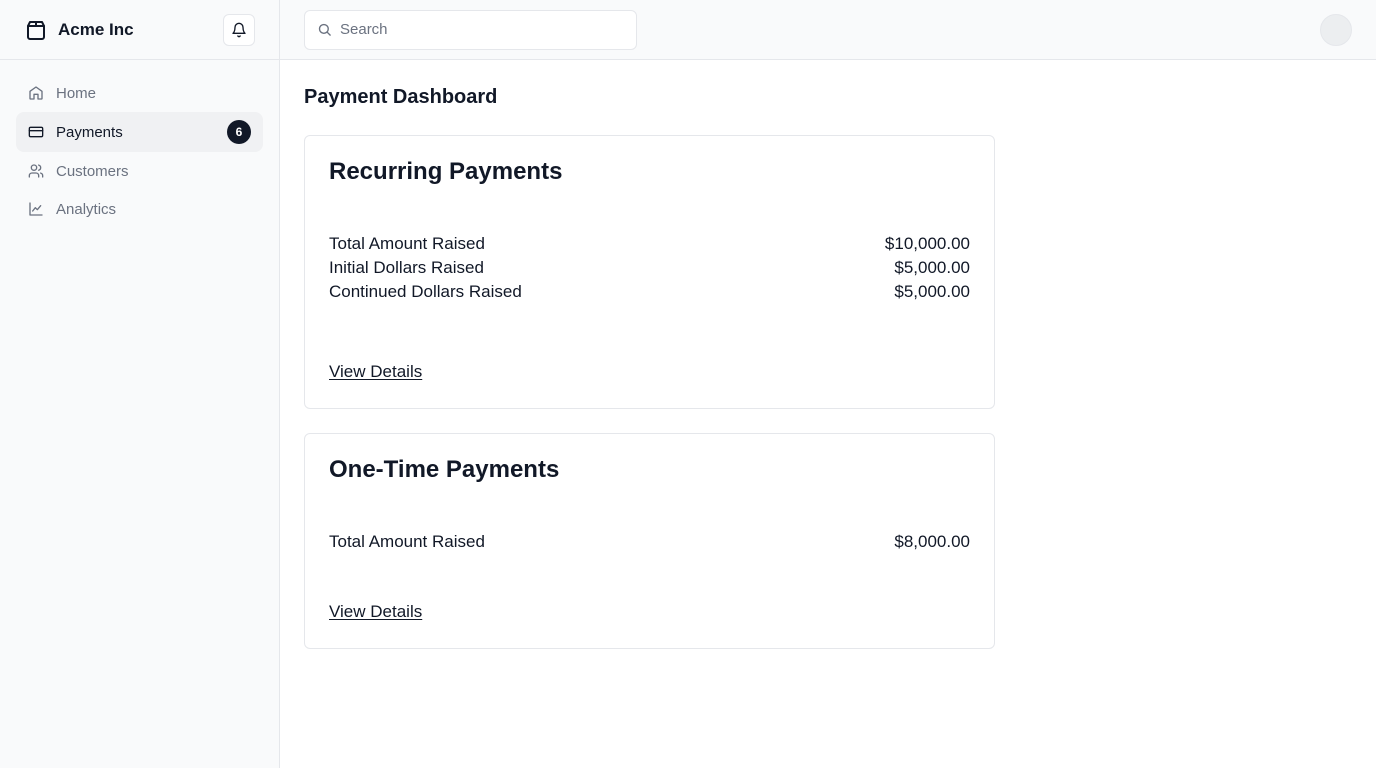 The image size is (1376, 768). I want to click on sidebar-item-label: Payments, so click(89, 132).